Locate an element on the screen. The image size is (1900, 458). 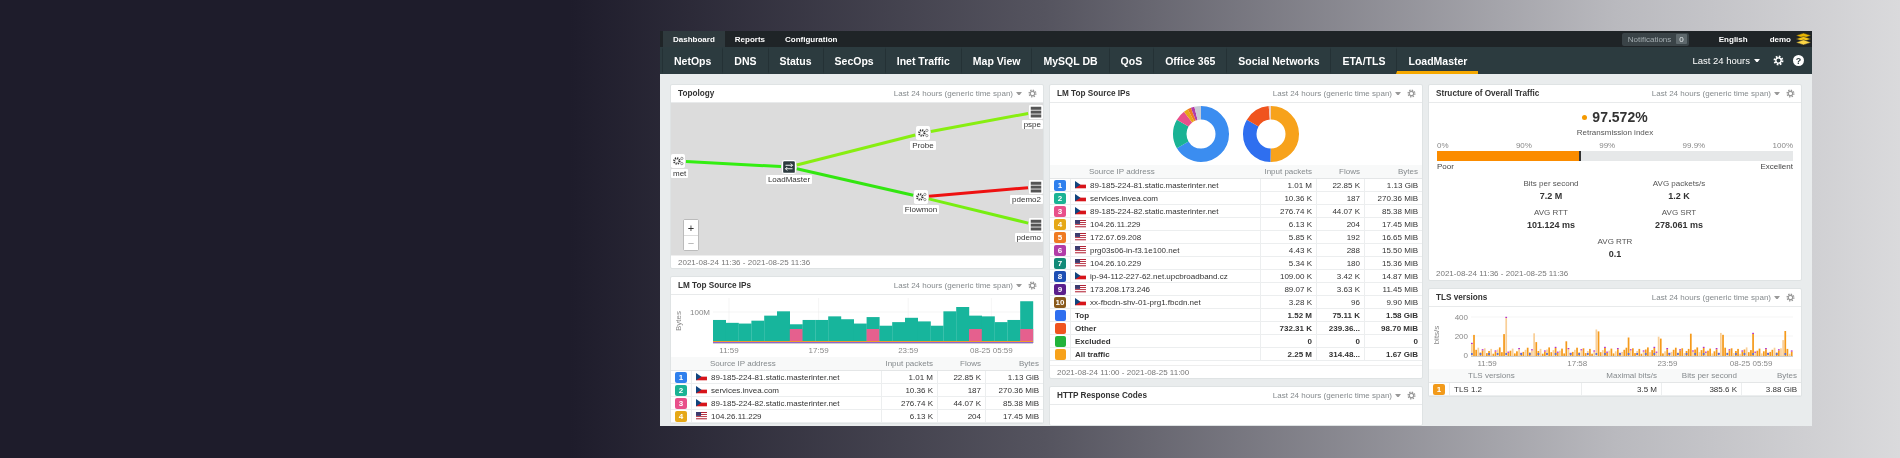
packets-value: 5.85 K is located at coordinates (1300, 237).